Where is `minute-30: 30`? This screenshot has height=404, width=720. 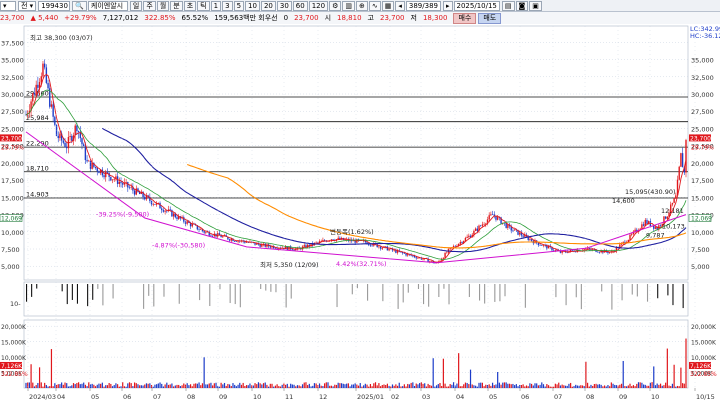 minute-30: 30 is located at coordinates (284, 5).